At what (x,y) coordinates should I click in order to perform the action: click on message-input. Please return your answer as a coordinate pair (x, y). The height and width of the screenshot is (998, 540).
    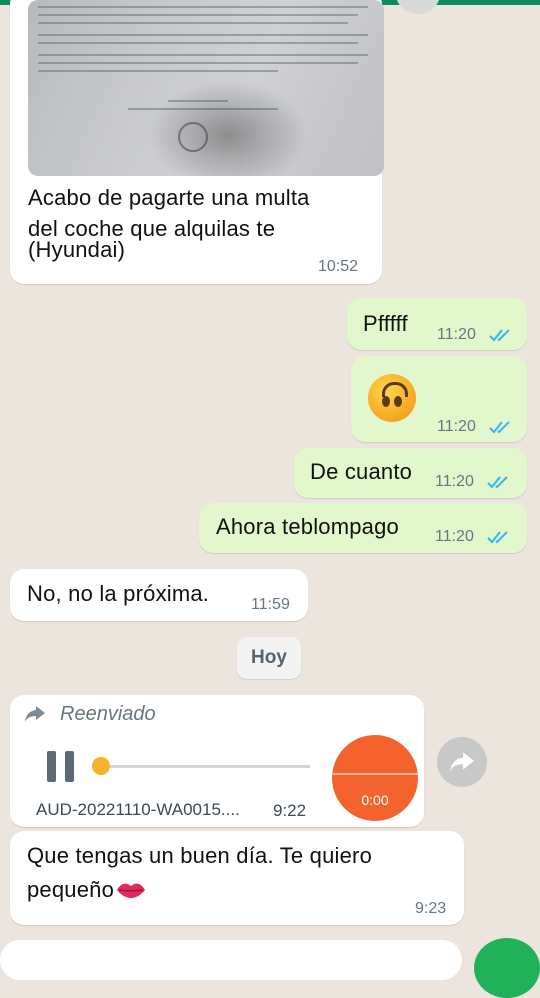
    Looking at the image, I should click on (231, 960).